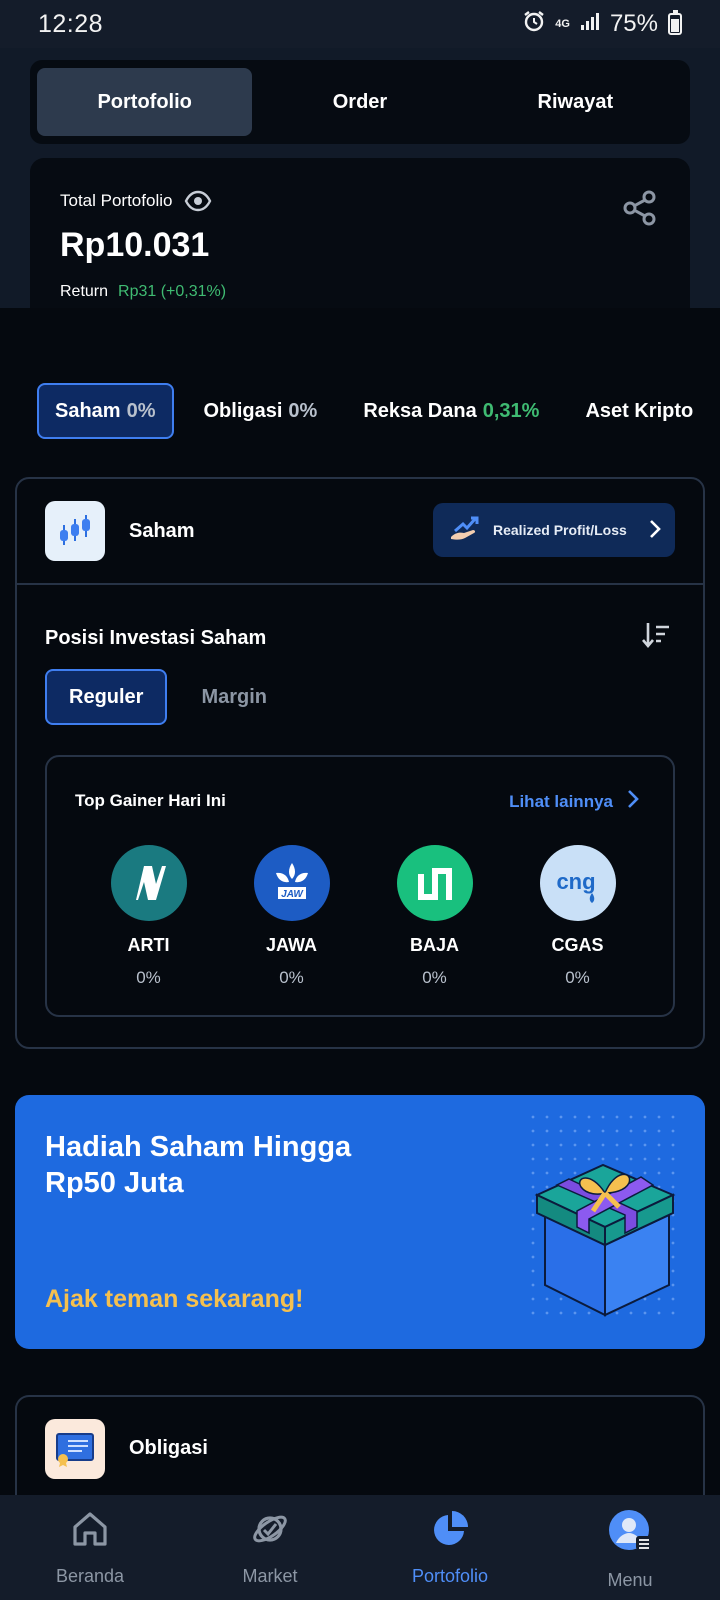 This screenshot has width=720, height=1600. I want to click on jawa-logo-icon: JAW, so click(291, 883).